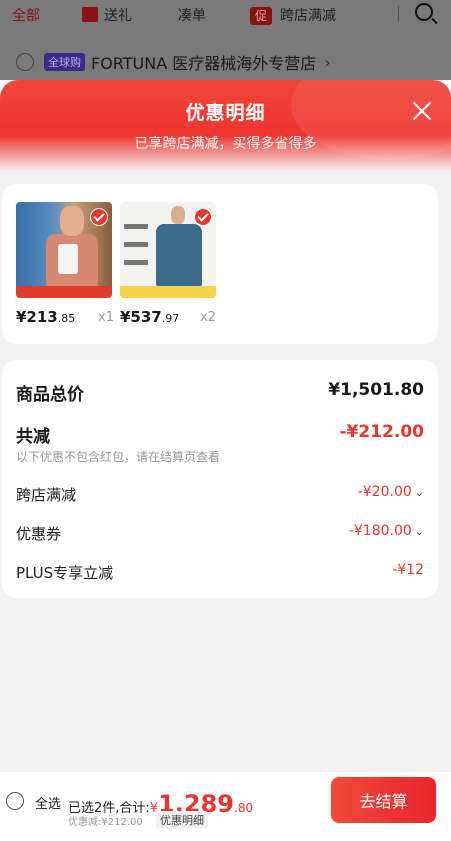 This screenshot has width=451, height=841. Describe the element at coordinates (225, 113) in the screenshot. I see `sheet-title: 优惠明细` at that location.